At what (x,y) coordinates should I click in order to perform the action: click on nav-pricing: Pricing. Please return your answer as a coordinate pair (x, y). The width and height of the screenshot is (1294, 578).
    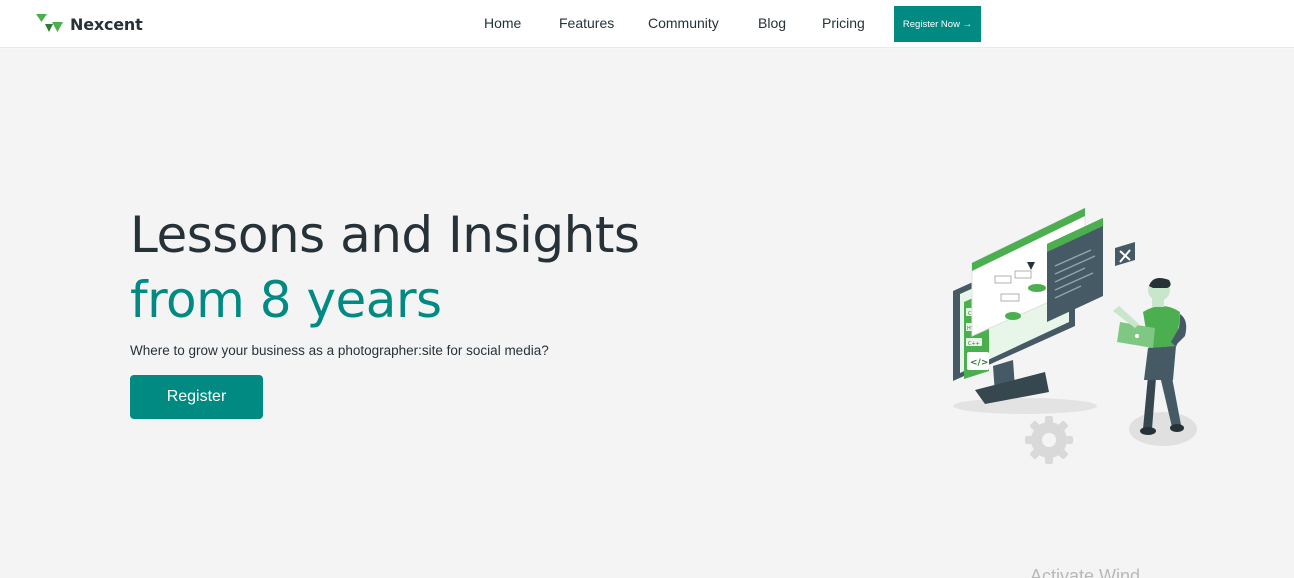
    Looking at the image, I should click on (843, 23).